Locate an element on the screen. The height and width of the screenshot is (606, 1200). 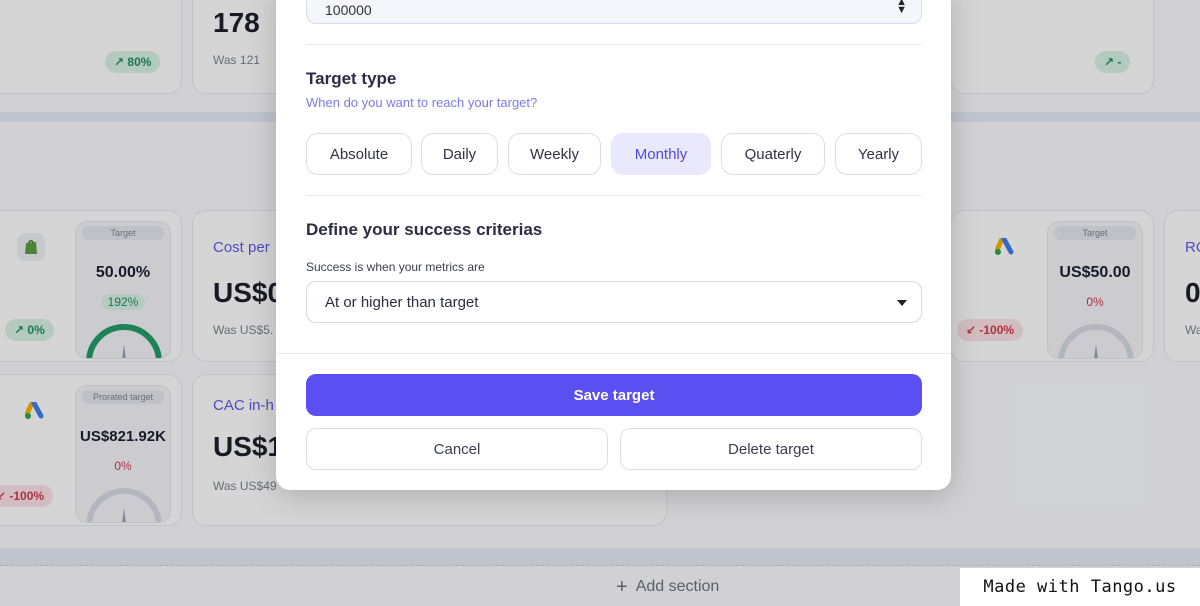
criteria-label: Success is when your metrics are is located at coordinates (395, 267).